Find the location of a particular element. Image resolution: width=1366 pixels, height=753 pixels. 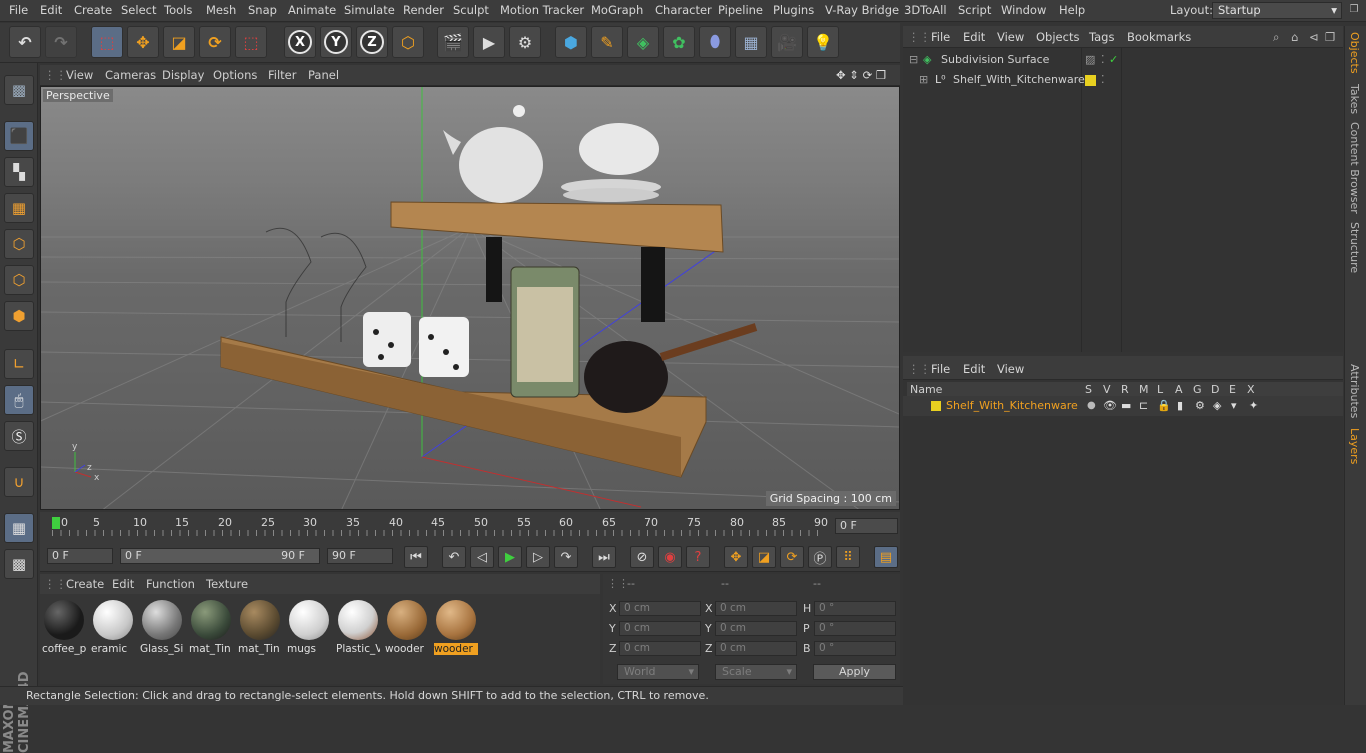

menu-snap: Snap is located at coordinates (262, 10).